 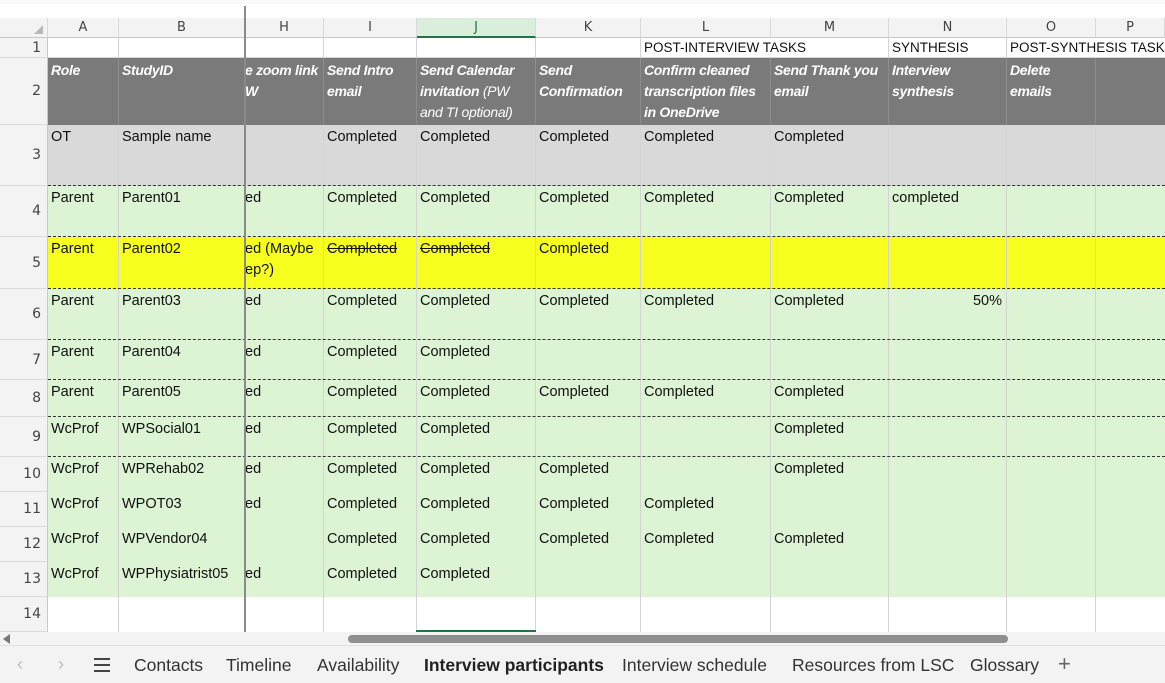 What do you see at coordinates (24, 544) in the screenshot?
I see `row-header-12: 12` at bounding box center [24, 544].